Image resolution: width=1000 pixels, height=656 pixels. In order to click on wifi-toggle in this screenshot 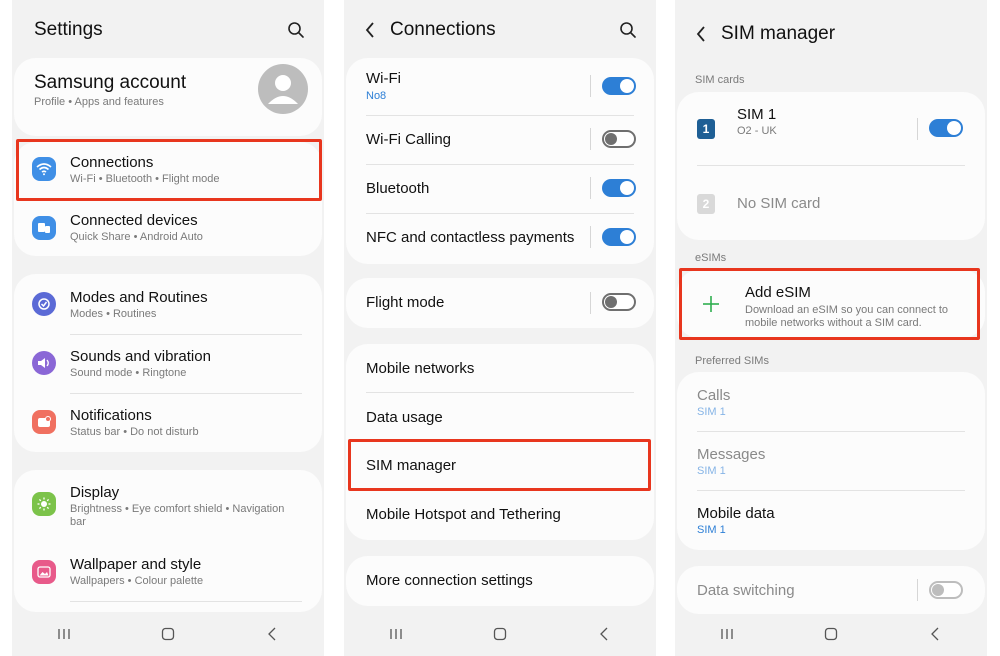, I will do `click(619, 86)`.